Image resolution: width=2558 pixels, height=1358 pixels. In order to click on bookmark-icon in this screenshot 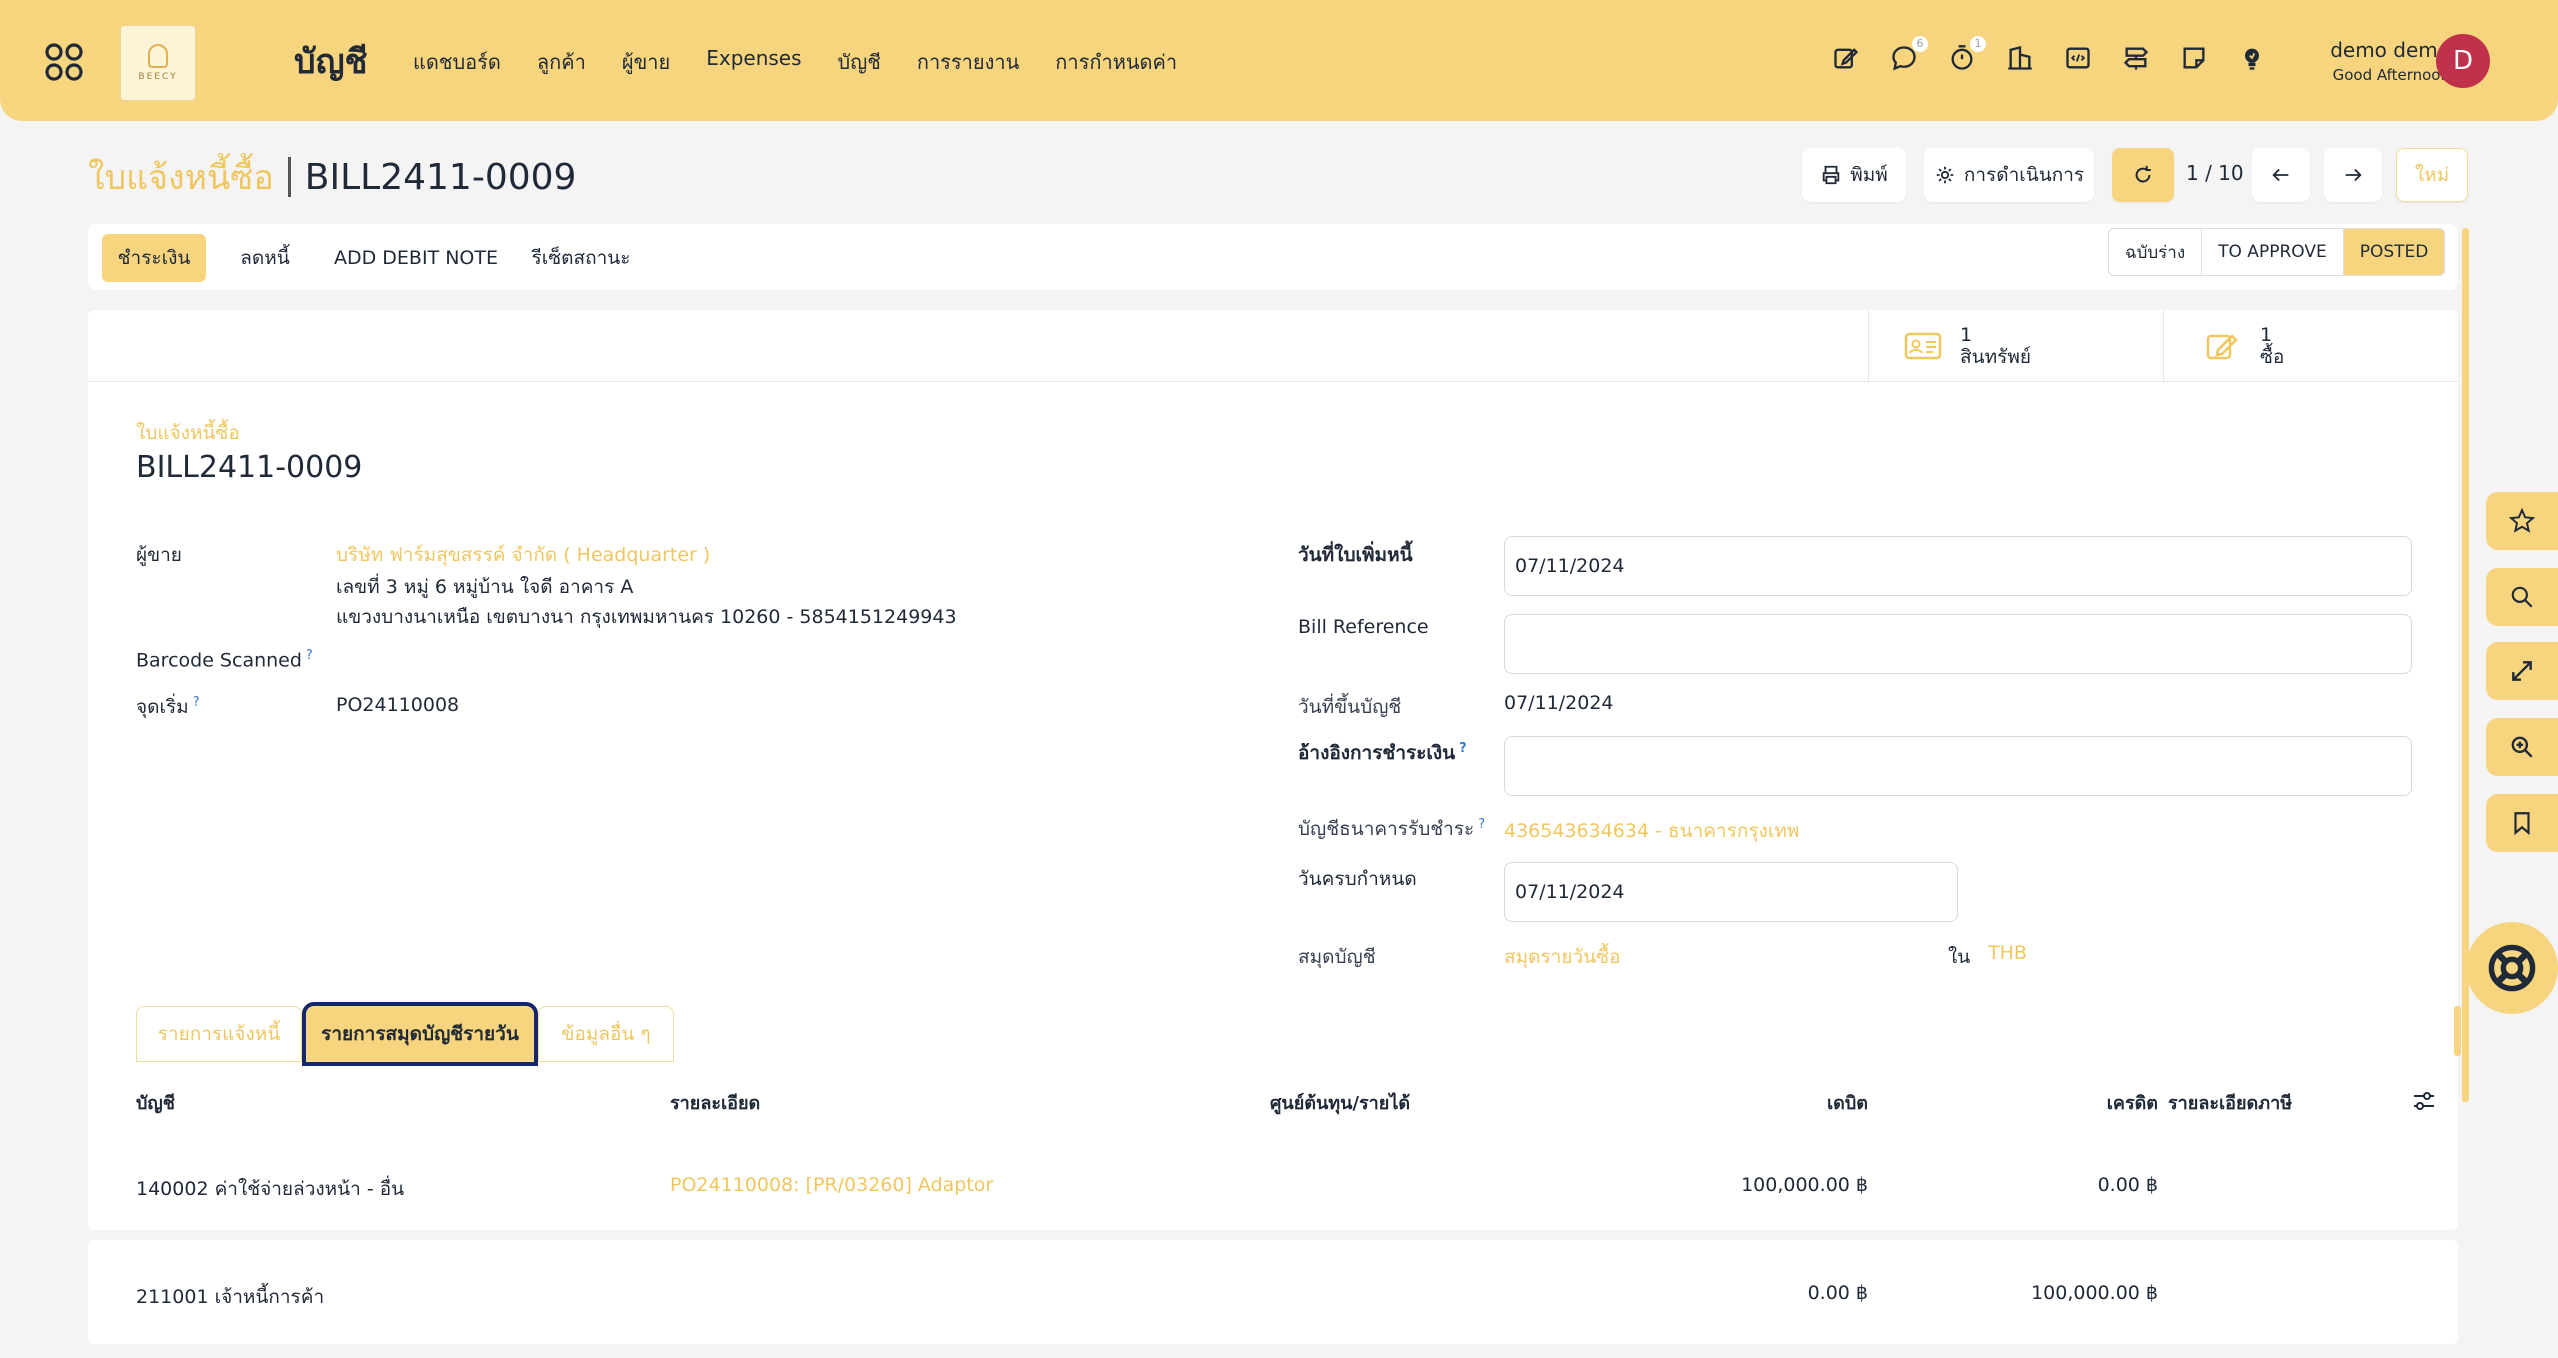, I will do `click(2522, 824)`.